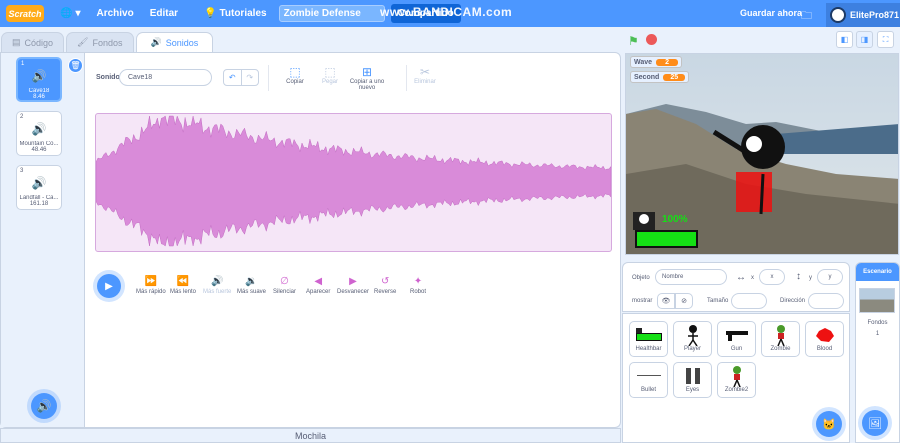 This screenshot has height=443, width=900. I want to click on direction-field, so click(826, 301).